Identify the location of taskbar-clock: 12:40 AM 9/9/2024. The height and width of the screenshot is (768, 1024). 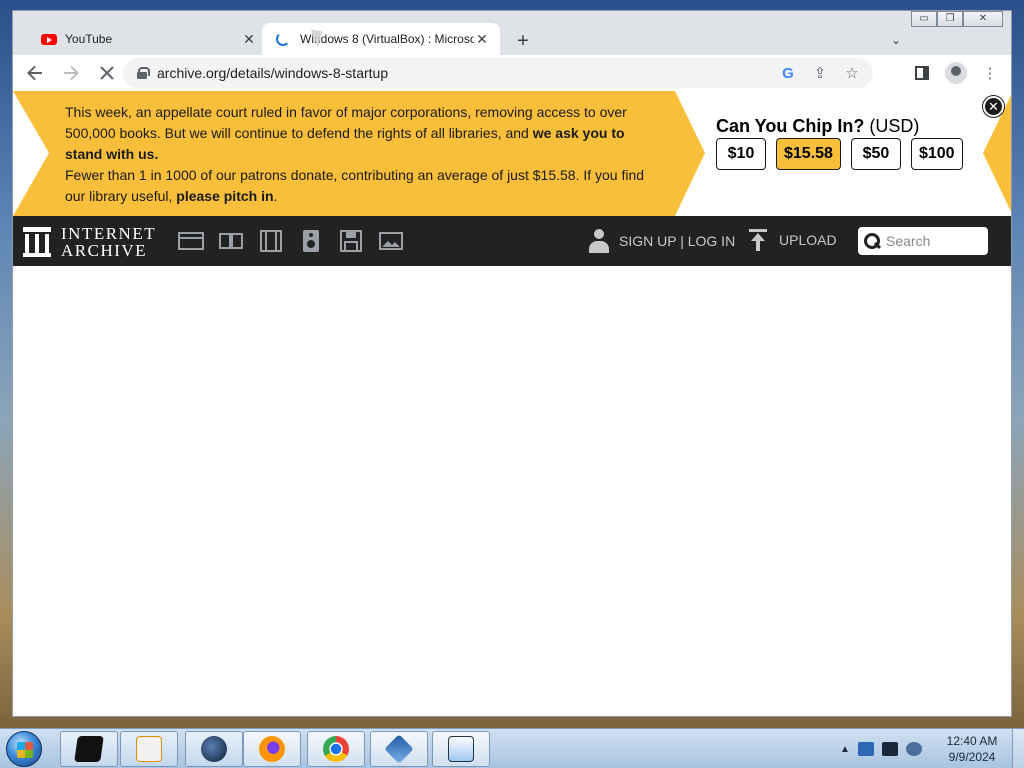
(972, 749).